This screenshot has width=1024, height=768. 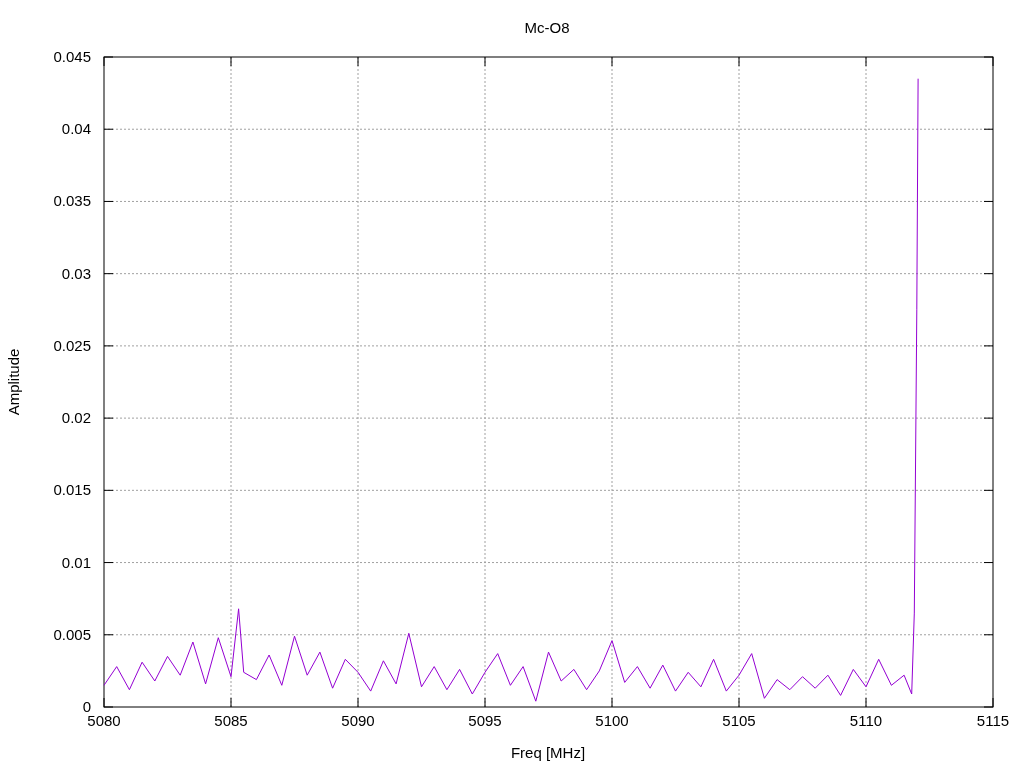 What do you see at coordinates (76, 418) in the screenshot?
I see `y-tick-label: 0.02` at bounding box center [76, 418].